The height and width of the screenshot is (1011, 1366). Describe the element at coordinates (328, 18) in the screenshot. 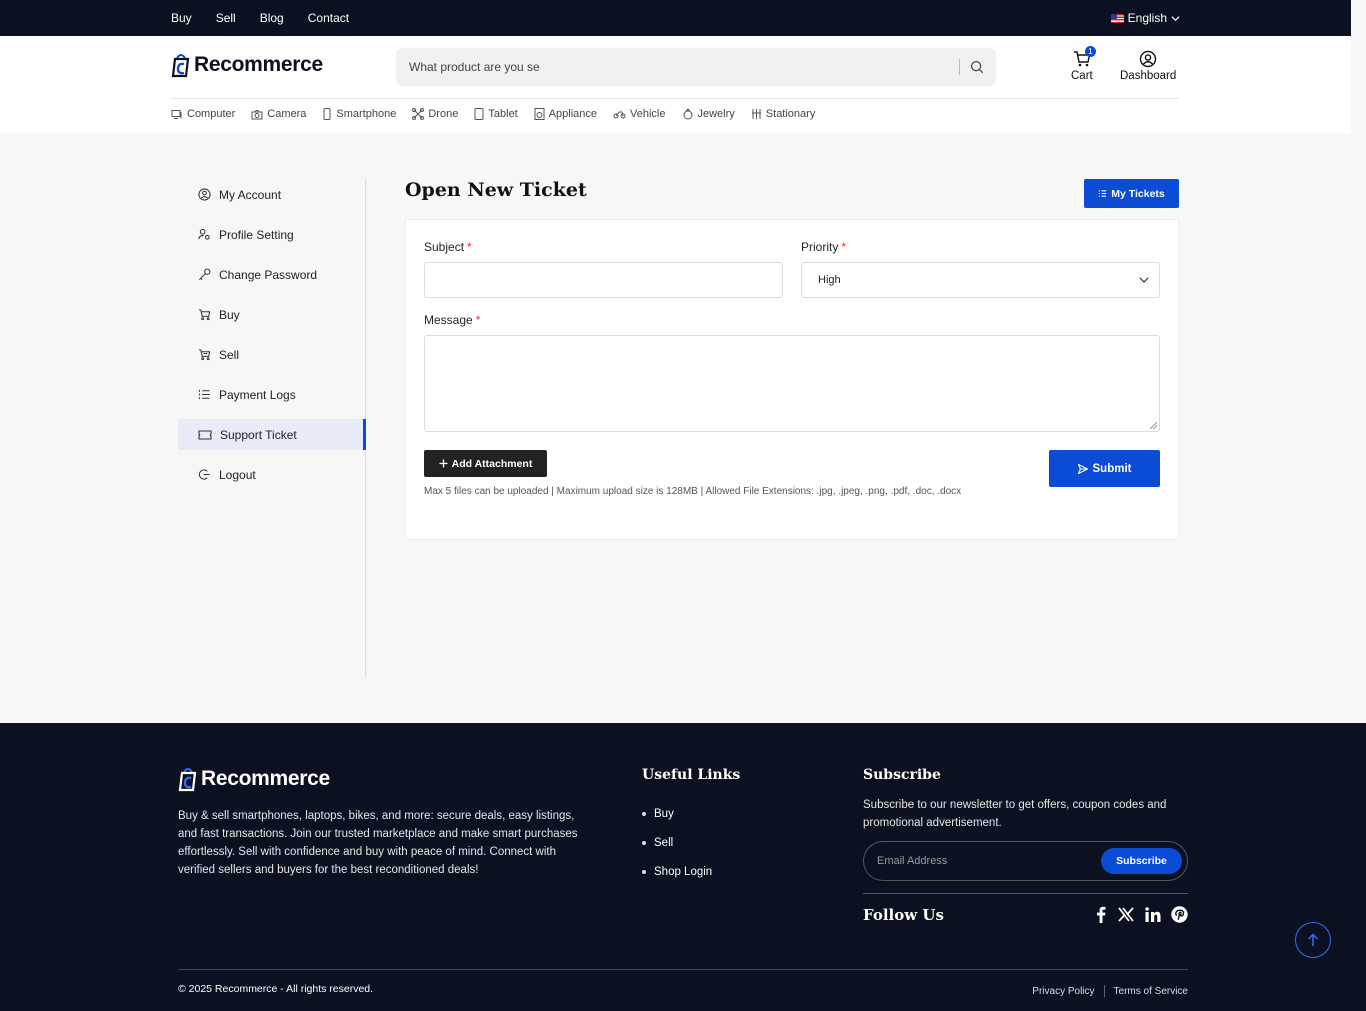

I see `top-nav-contact: Contact` at that location.